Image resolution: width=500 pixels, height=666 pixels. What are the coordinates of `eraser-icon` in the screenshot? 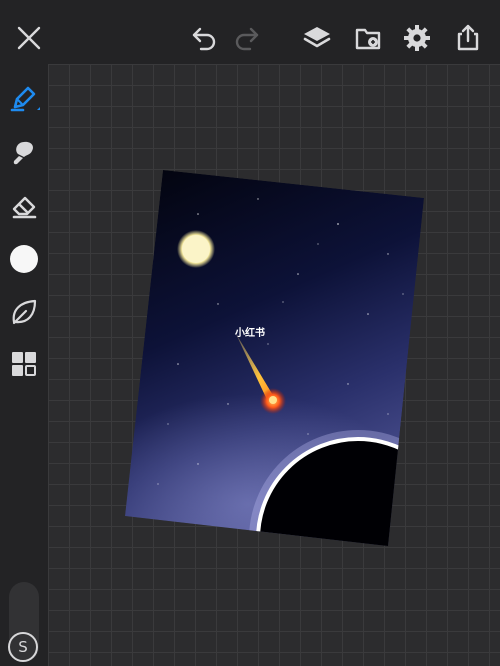 It's located at (24, 206).